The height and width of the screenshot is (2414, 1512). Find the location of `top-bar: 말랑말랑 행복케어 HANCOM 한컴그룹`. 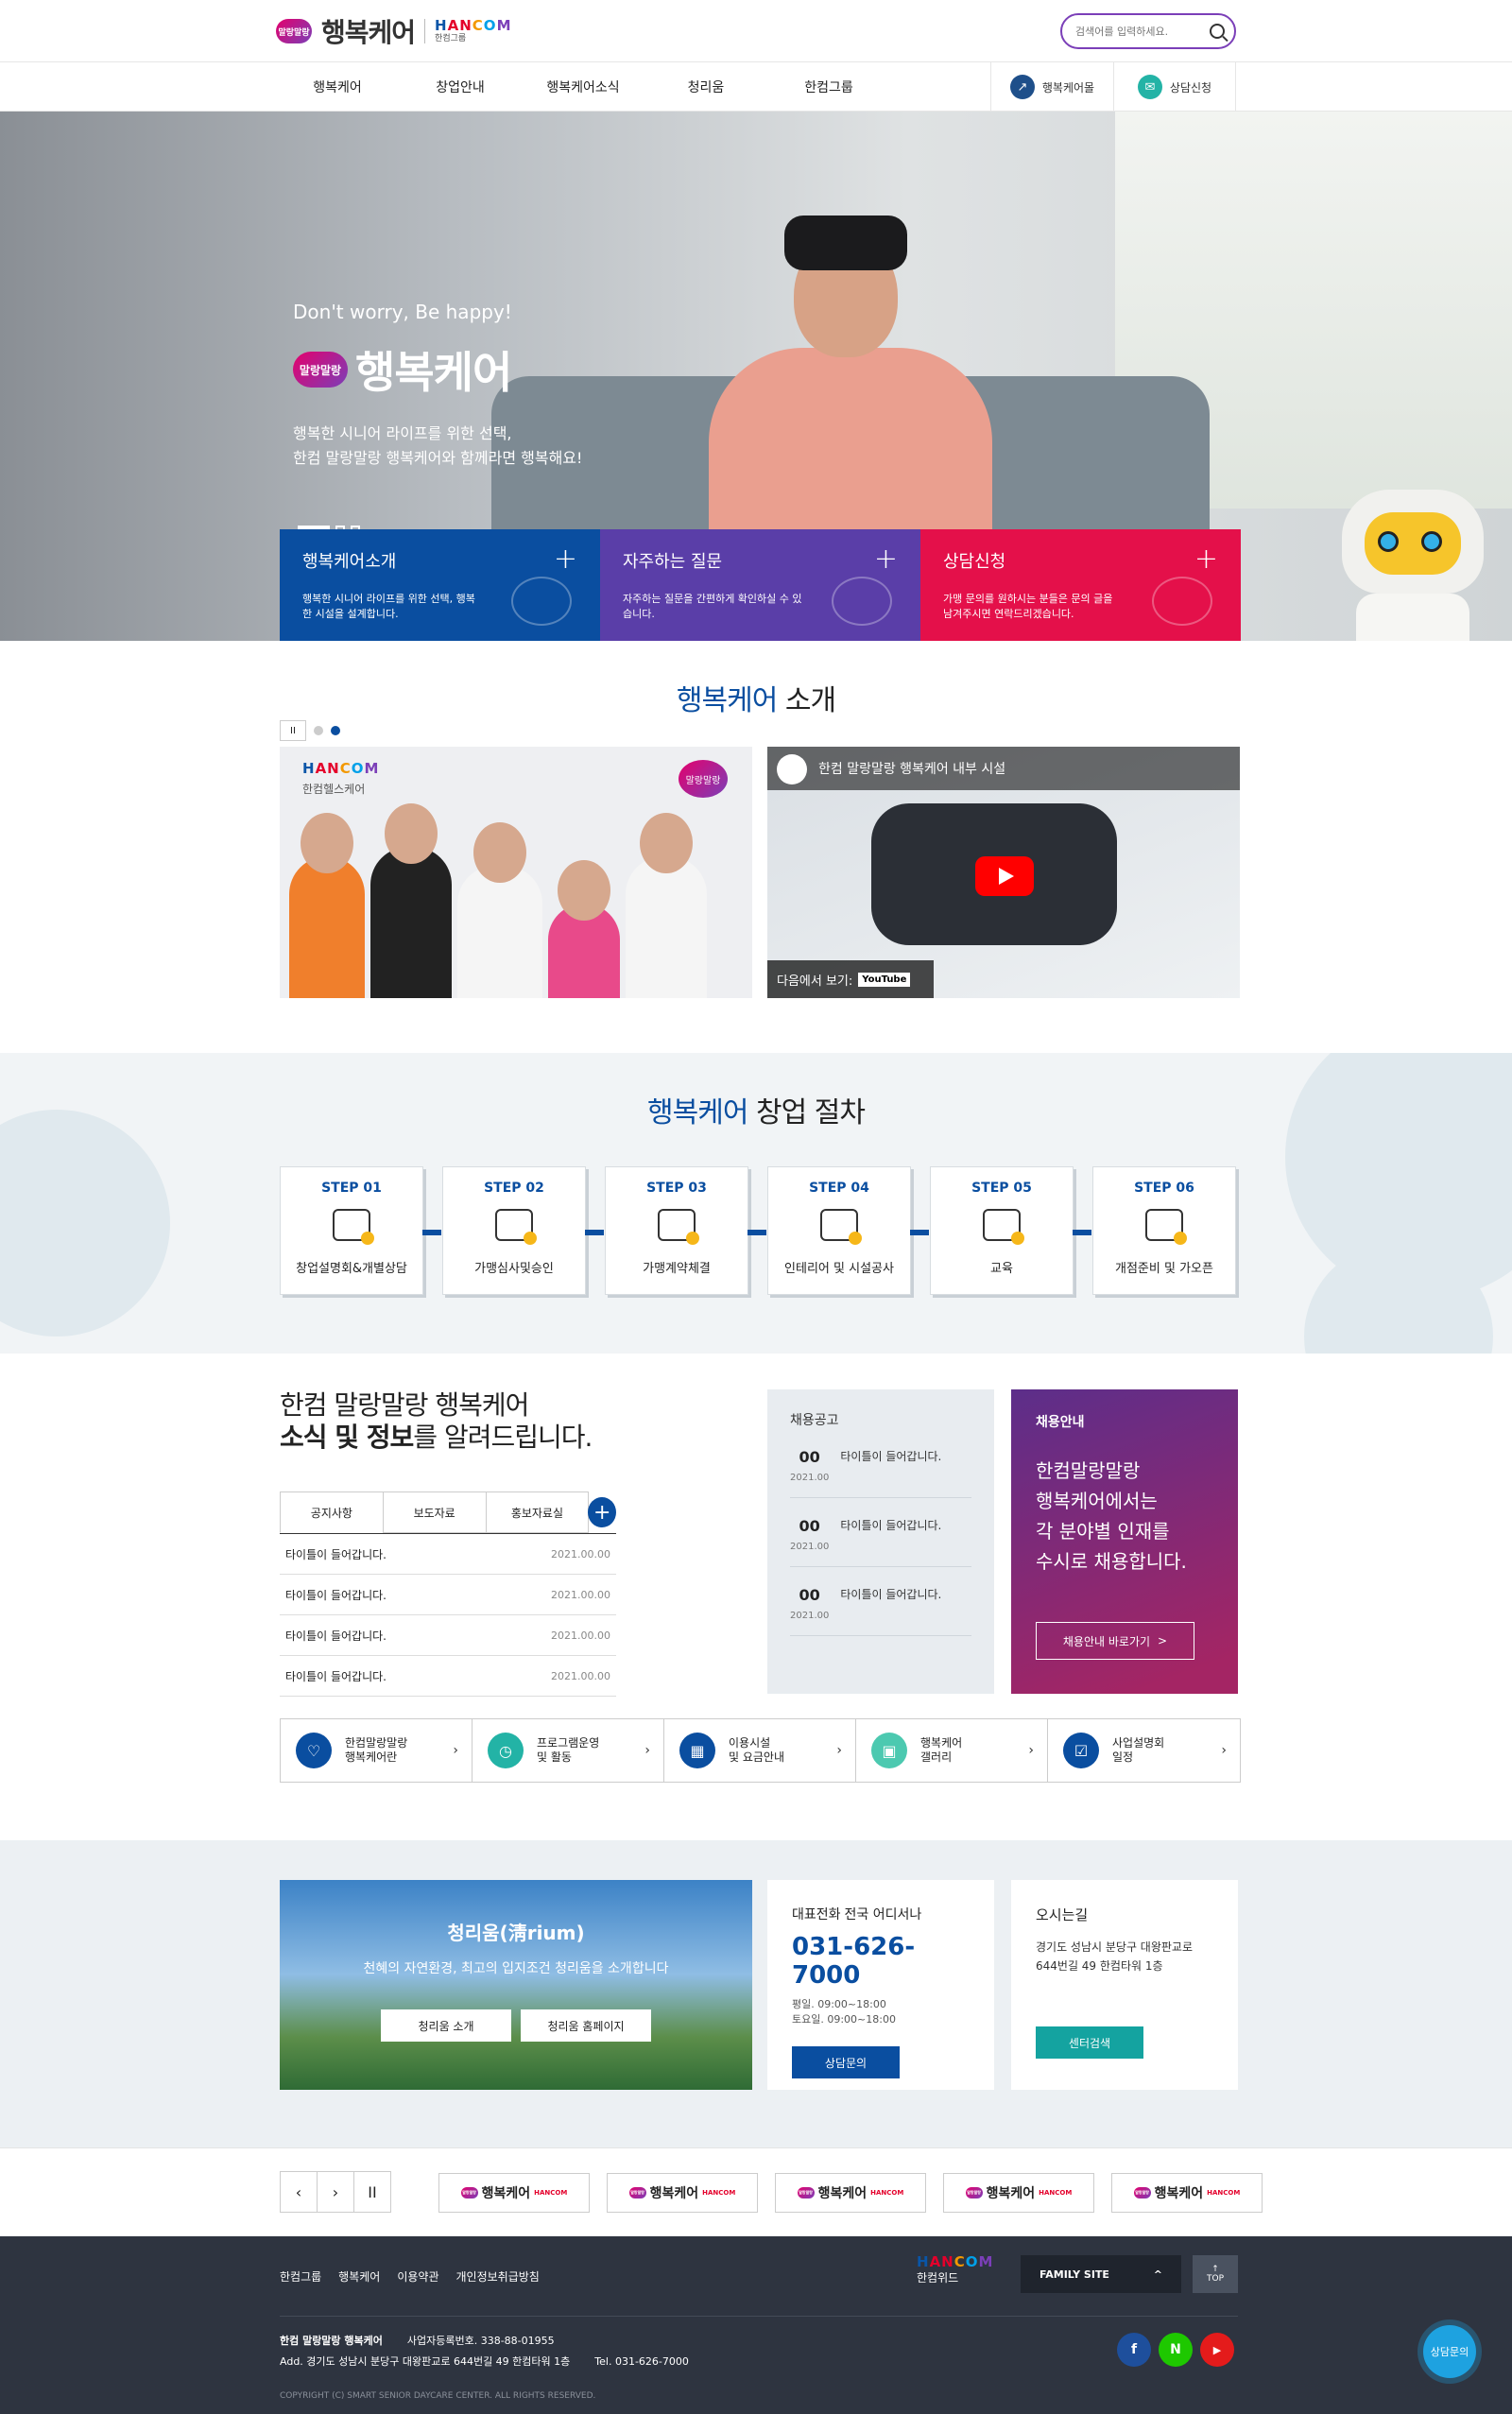

top-bar: 말랑말랑 행복케어 HANCOM 한컴그룹 is located at coordinates (756, 31).